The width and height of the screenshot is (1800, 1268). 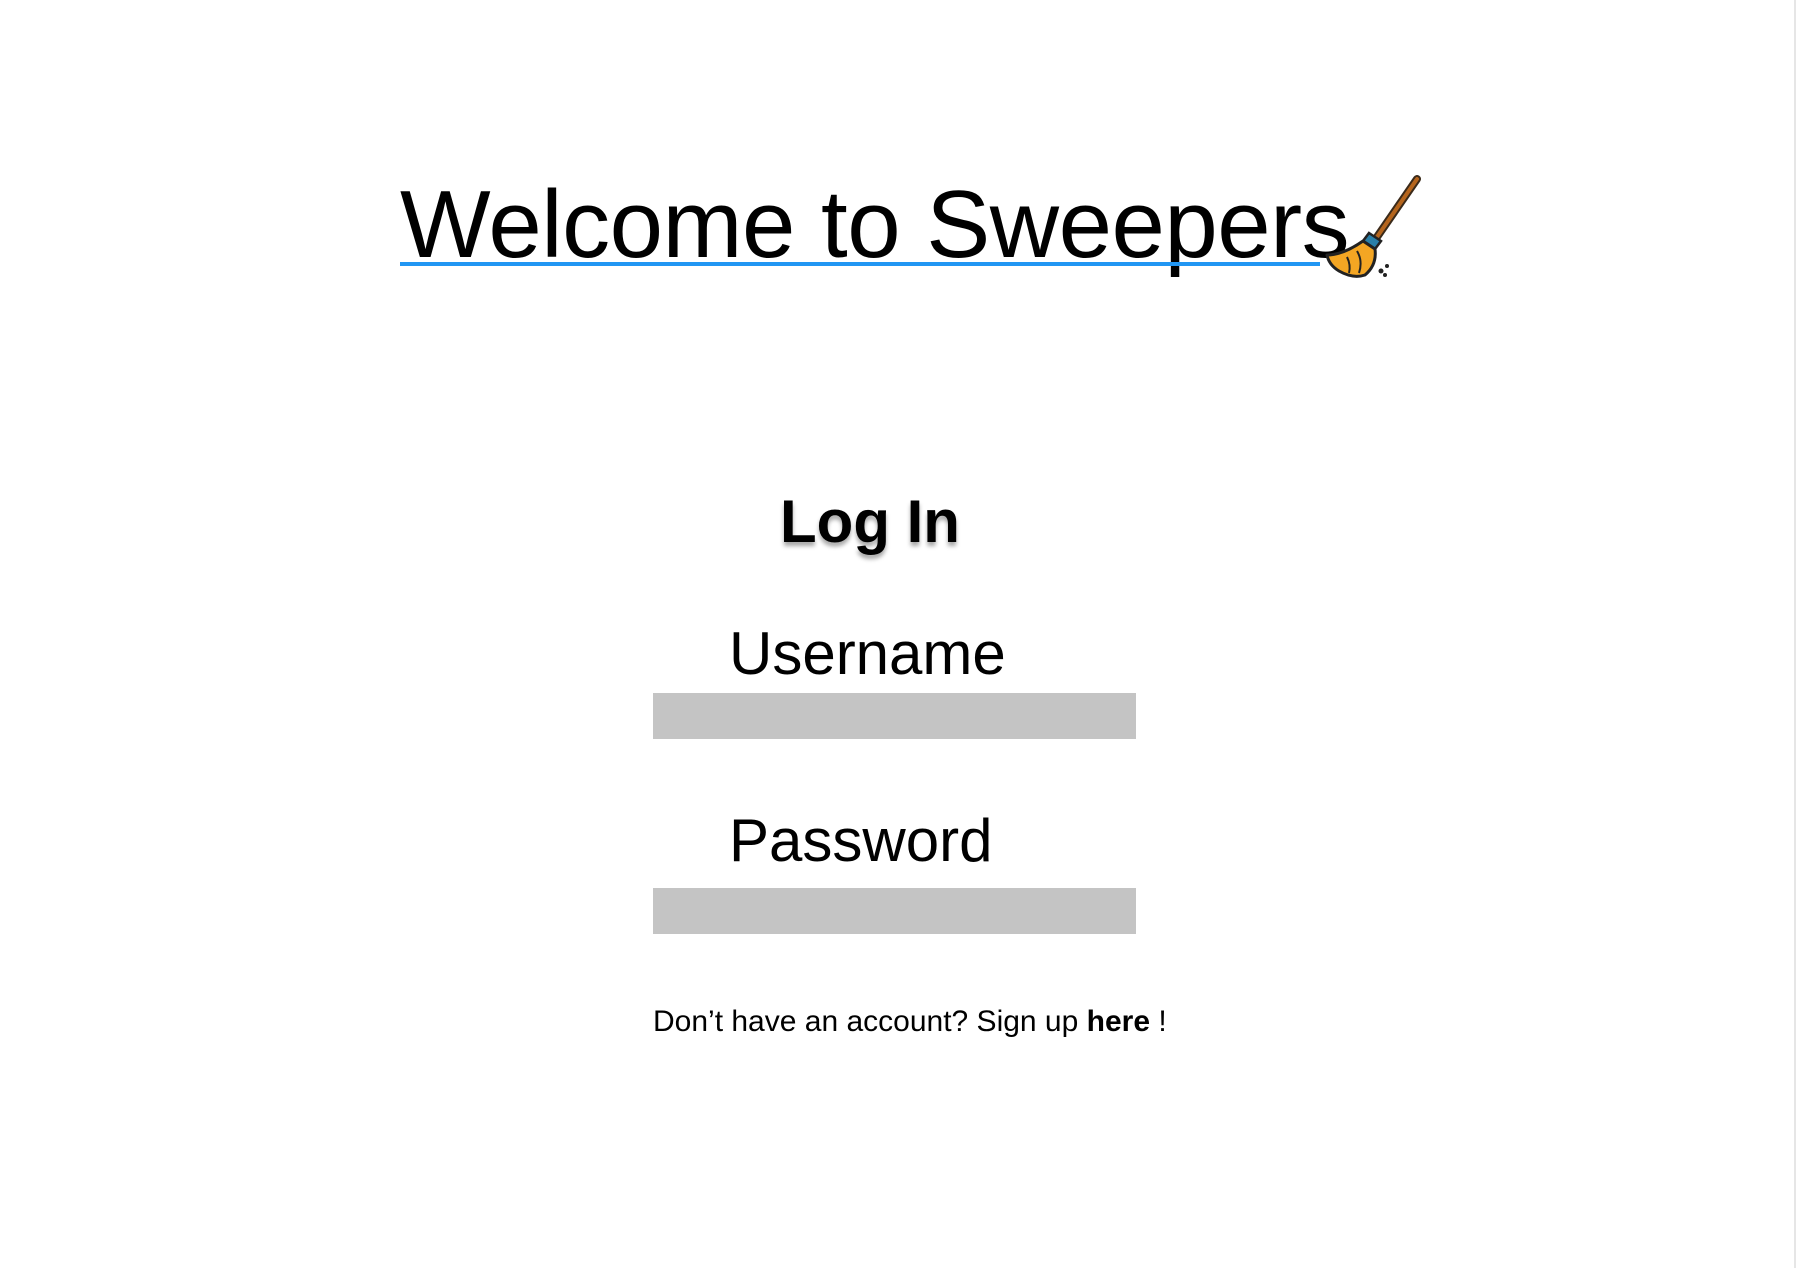 What do you see at coordinates (870, 521) in the screenshot?
I see `login-heading: Log In` at bounding box center [870, 521].